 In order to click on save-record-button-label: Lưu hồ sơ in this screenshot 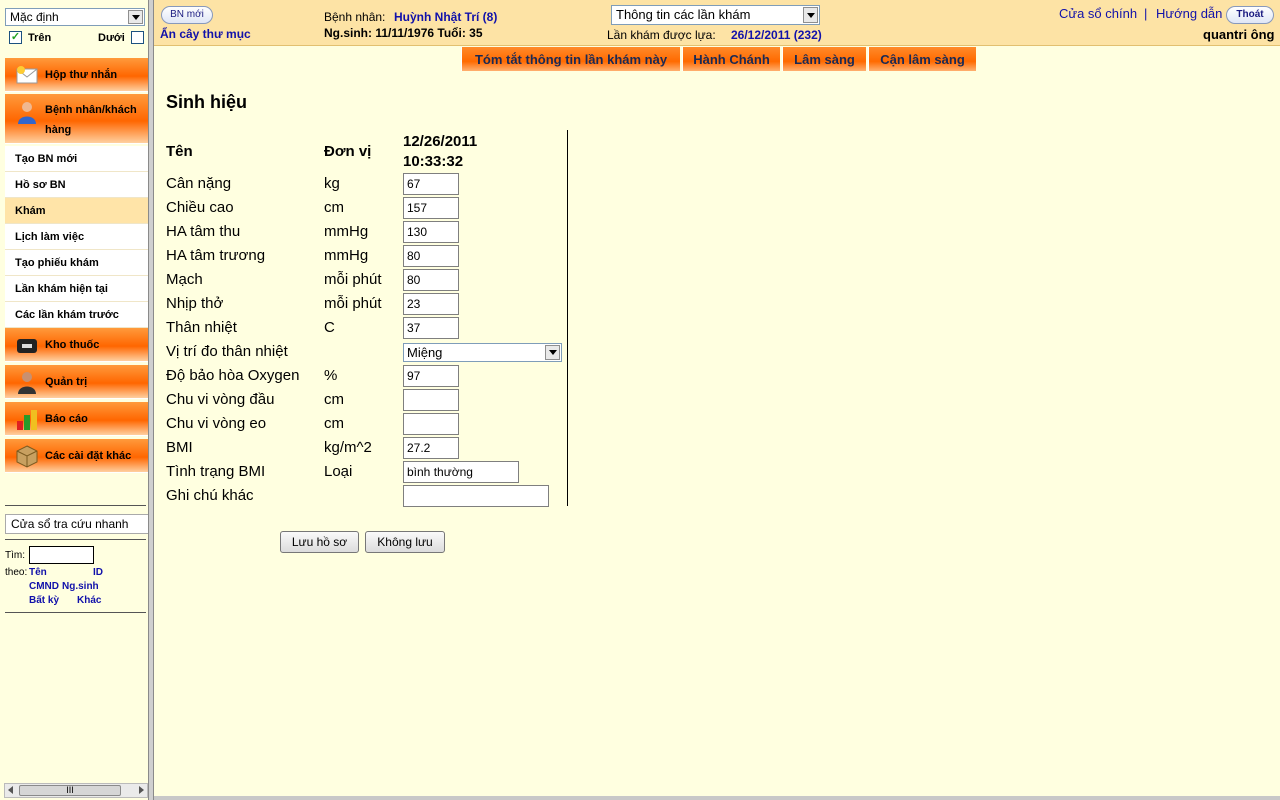, I will do `click(319, 542)`.